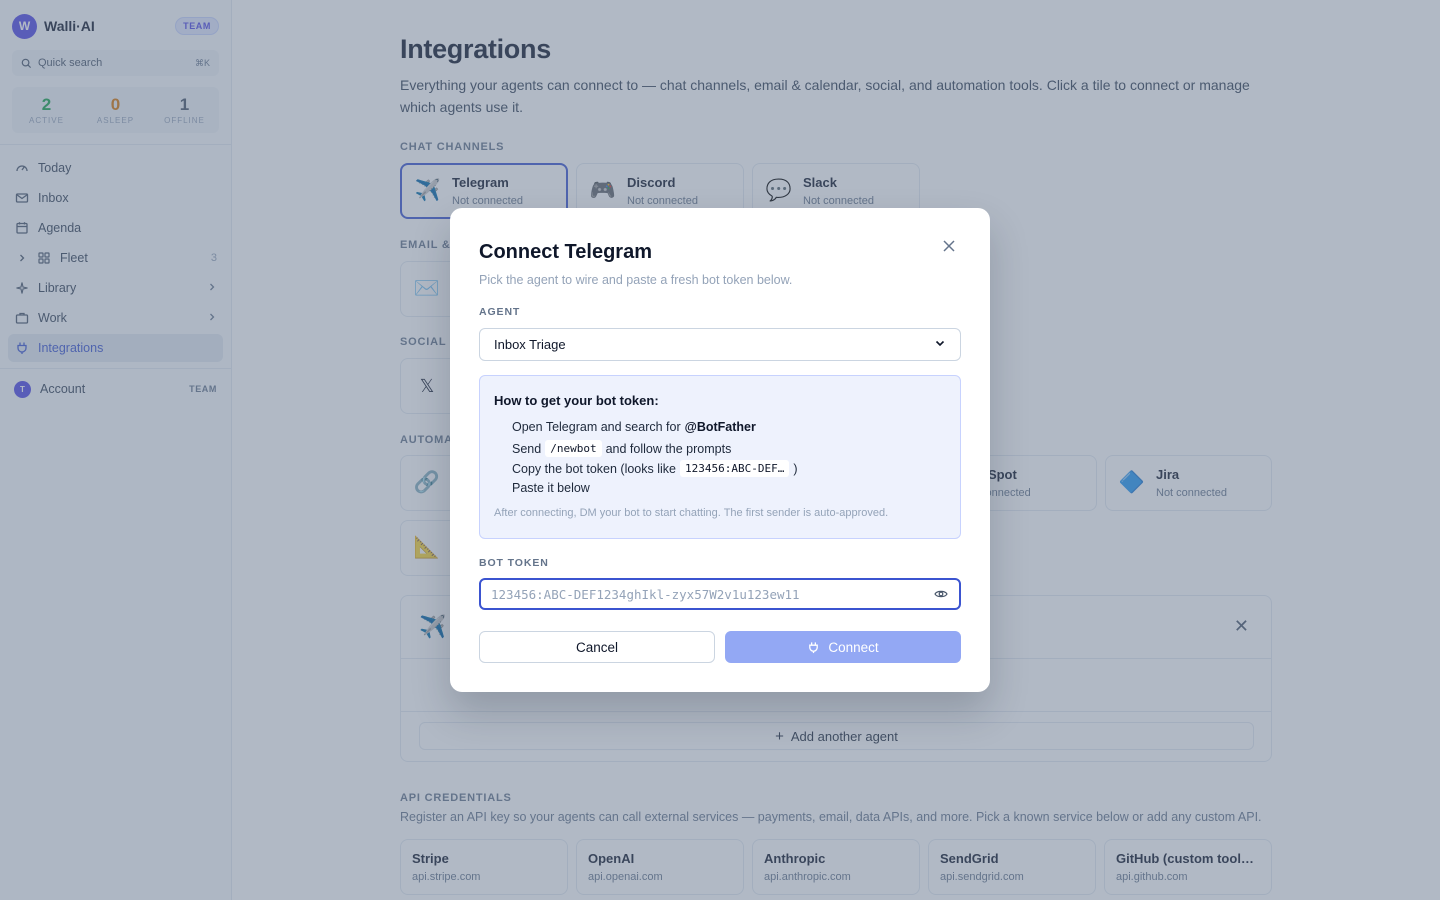  I want to click on agent-label: AGENT, so click(500, 312).